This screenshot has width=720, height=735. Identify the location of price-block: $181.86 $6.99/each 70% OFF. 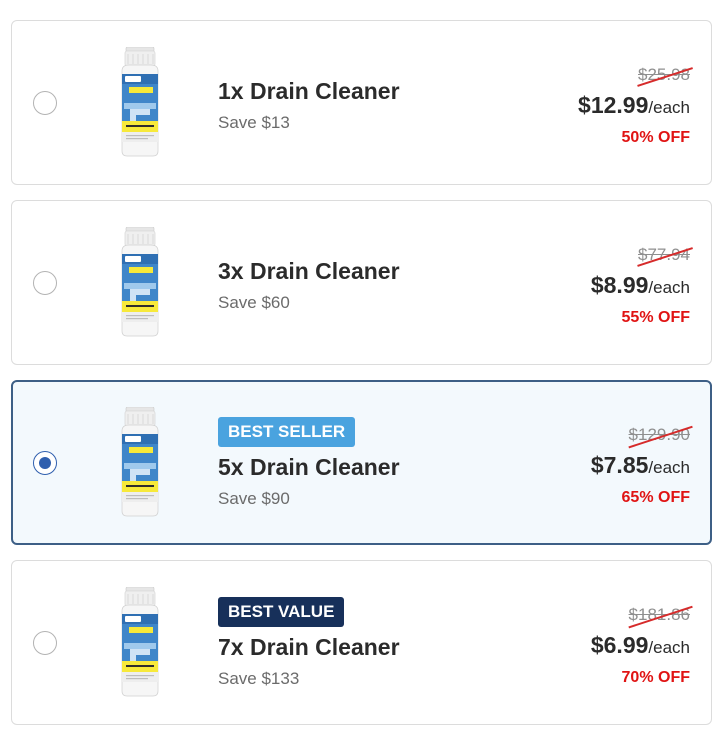
(642, 646).